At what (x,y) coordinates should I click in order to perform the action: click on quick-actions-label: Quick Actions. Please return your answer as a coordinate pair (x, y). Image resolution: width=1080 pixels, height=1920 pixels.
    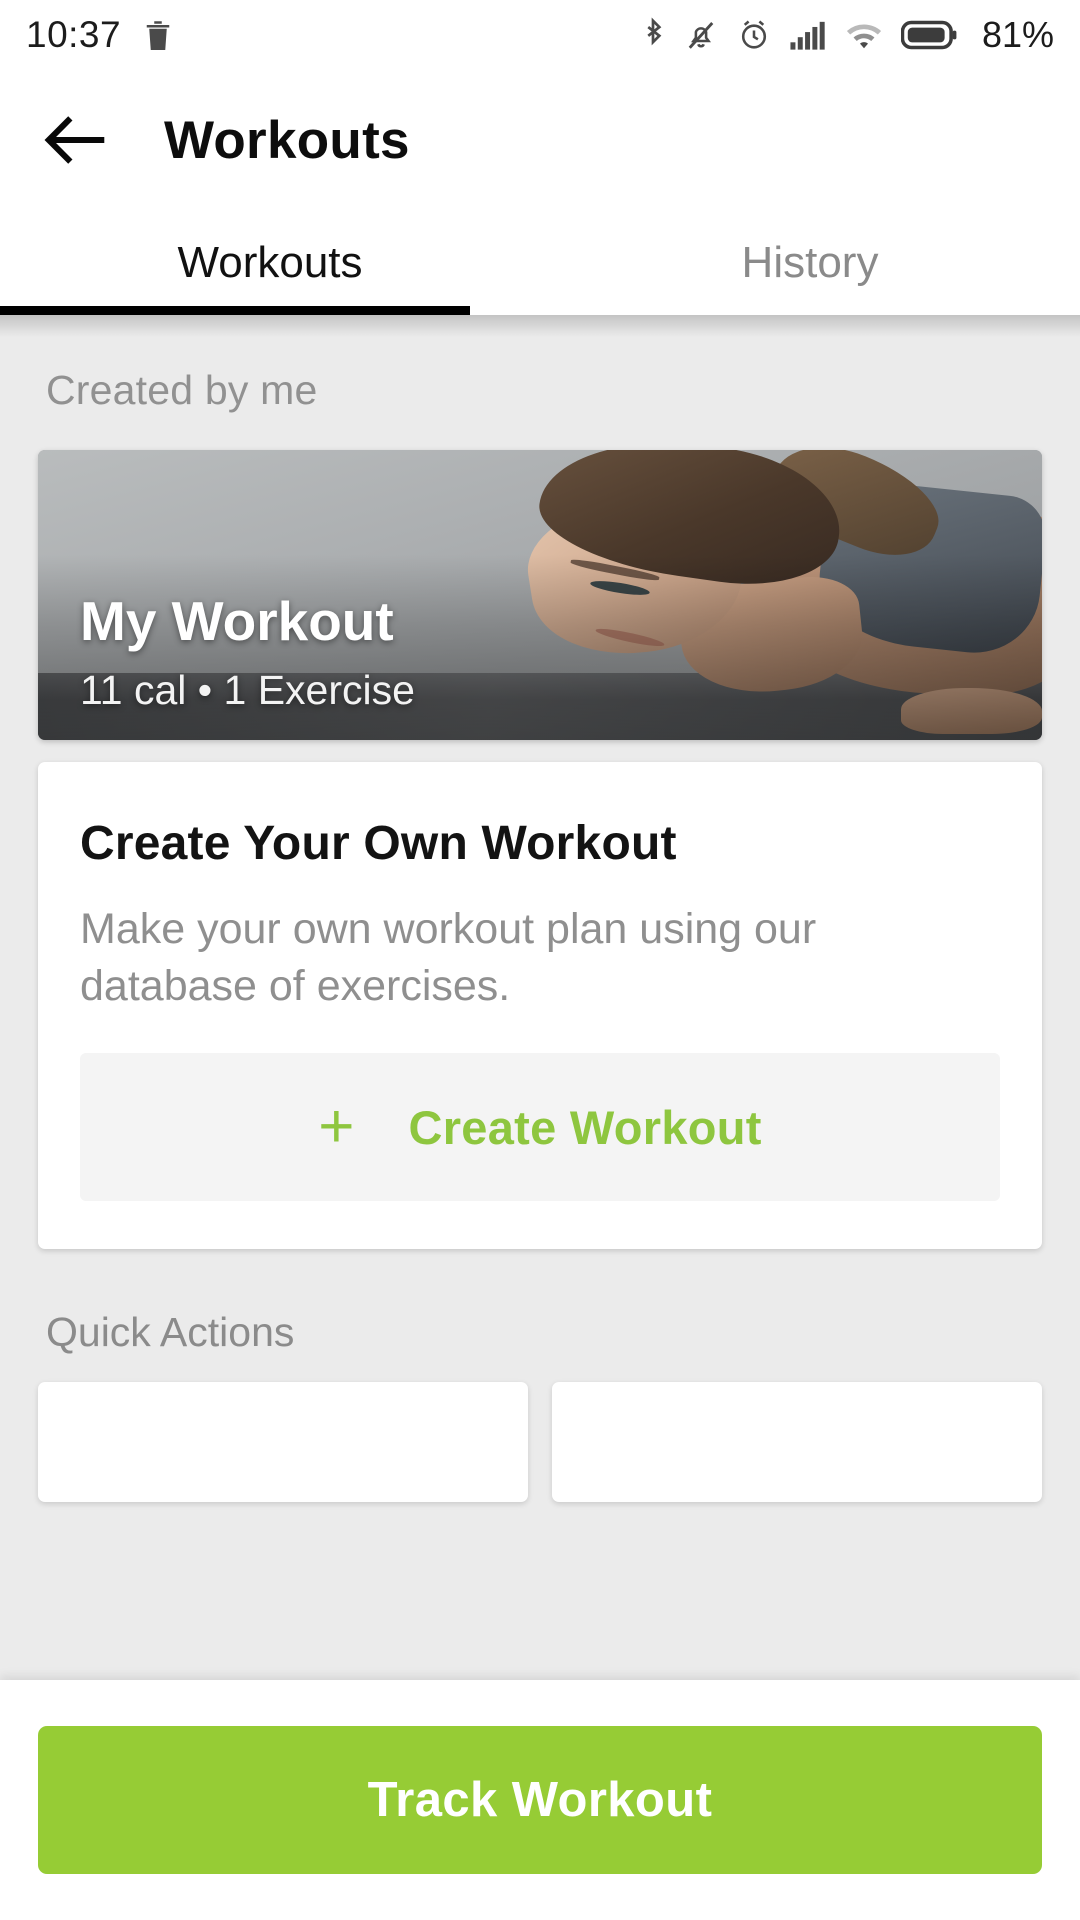
    Looking at the image, I should click on (170, 1332).